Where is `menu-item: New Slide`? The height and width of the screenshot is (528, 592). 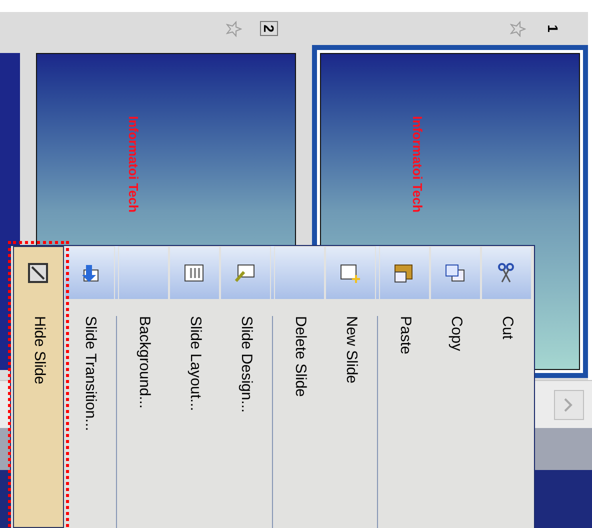 menu-item: New Slide is located at coordinates (350, 387).